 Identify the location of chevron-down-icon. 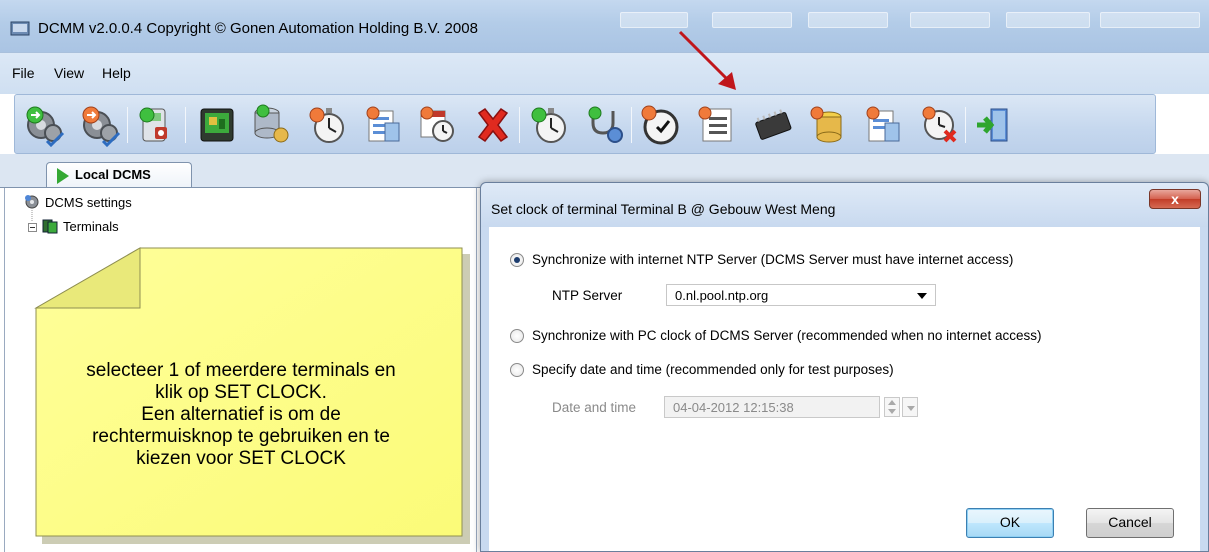
(922, 296).